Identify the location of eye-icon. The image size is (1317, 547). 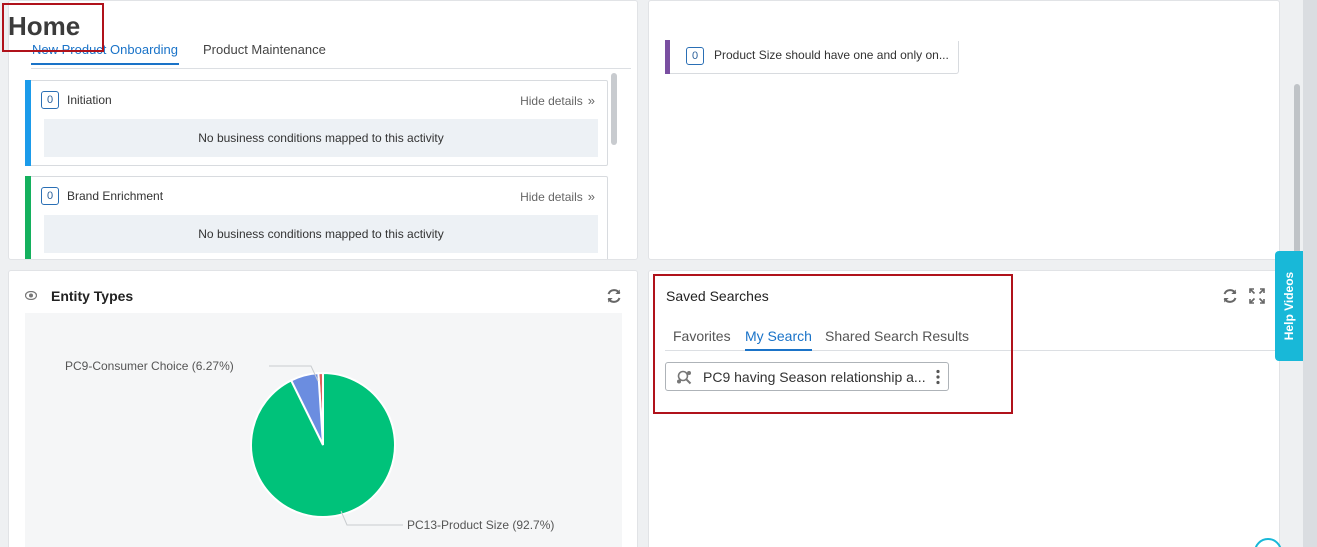
(31, 295).